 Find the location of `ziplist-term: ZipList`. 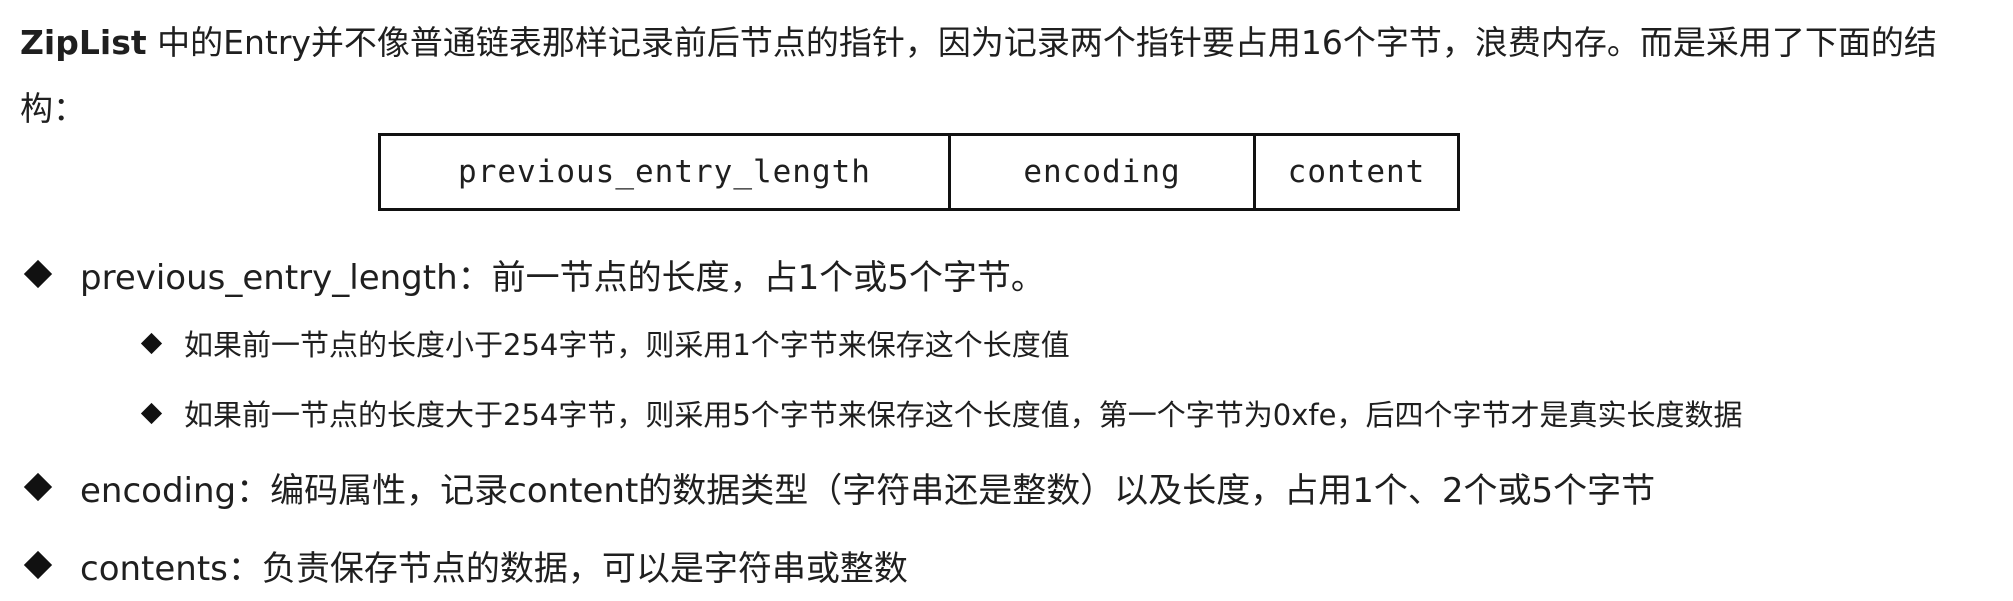

ziplist-term: ZipList is located at coordinates (83, 42).